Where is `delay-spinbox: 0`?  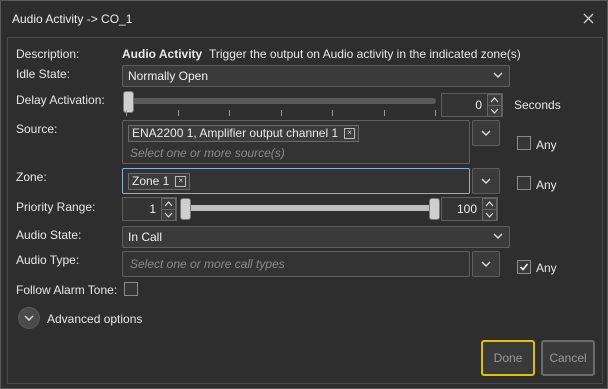
delay-spinbox: 0 is located at coordinates (472, 105).